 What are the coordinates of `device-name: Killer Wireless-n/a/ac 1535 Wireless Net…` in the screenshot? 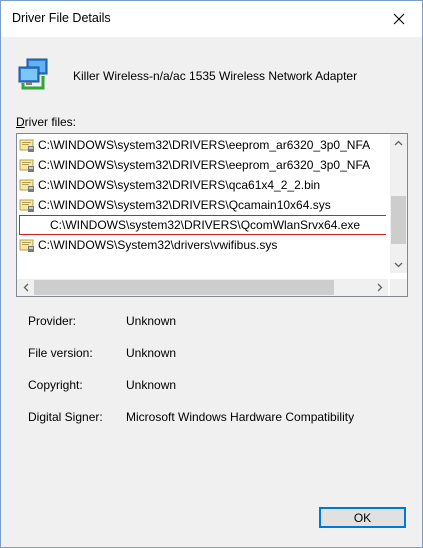 It's located at (215, 76).